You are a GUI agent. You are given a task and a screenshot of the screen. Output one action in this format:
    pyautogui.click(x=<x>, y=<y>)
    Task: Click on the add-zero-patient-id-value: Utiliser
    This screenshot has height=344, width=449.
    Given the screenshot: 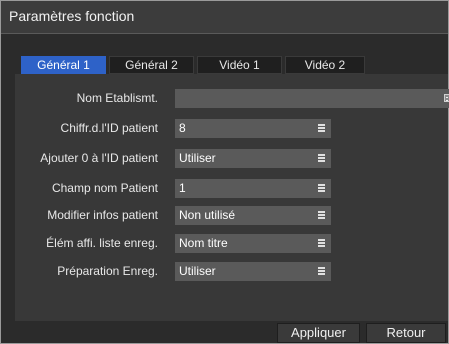 What is the action you would take?
    pyautogui.click(x=197, y=158)
    